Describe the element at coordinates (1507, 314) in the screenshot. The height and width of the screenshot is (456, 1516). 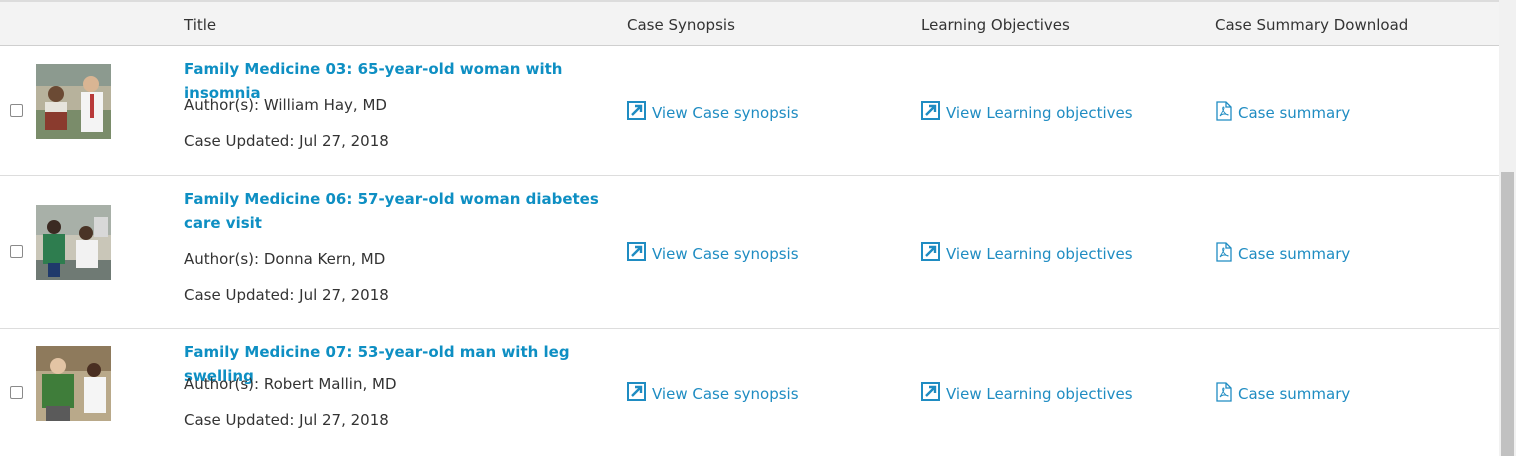
I see `scrollbar-thumb` at that location.